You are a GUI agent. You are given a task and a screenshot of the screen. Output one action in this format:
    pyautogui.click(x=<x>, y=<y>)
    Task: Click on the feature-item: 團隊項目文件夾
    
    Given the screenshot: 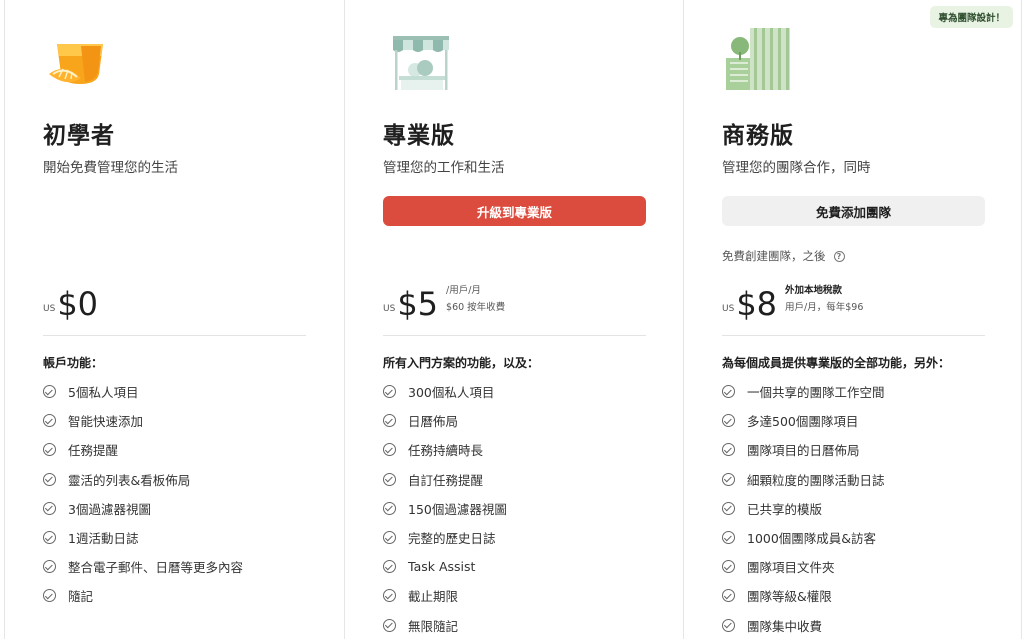 What is the action you would take?
    pyautogui.click(x=803, y=566)
    